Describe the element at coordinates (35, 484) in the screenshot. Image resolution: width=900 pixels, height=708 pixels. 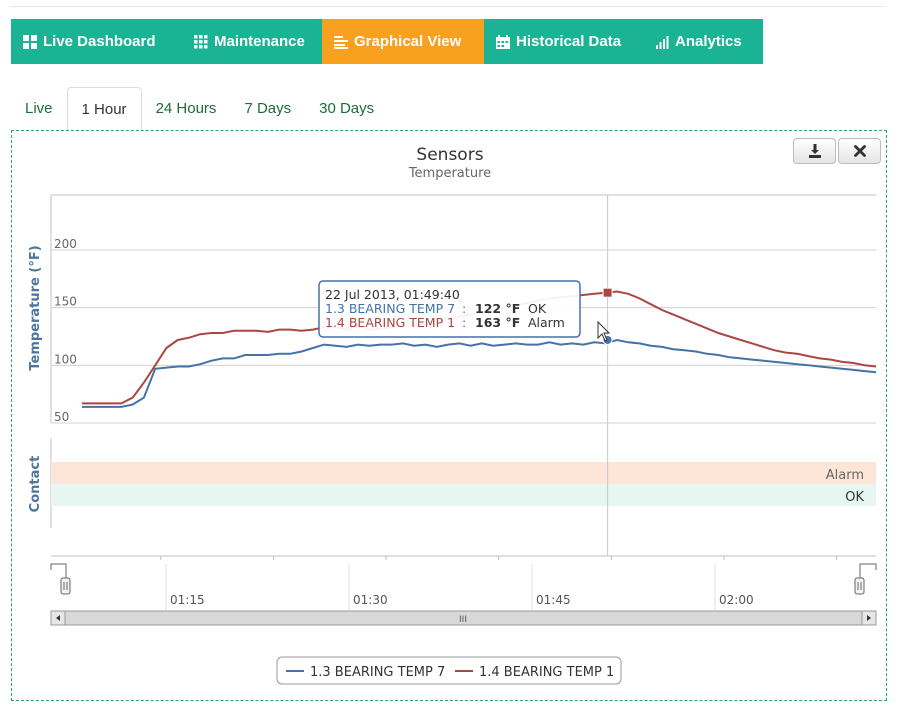
I see `contact-y-label: Contact` at that location.